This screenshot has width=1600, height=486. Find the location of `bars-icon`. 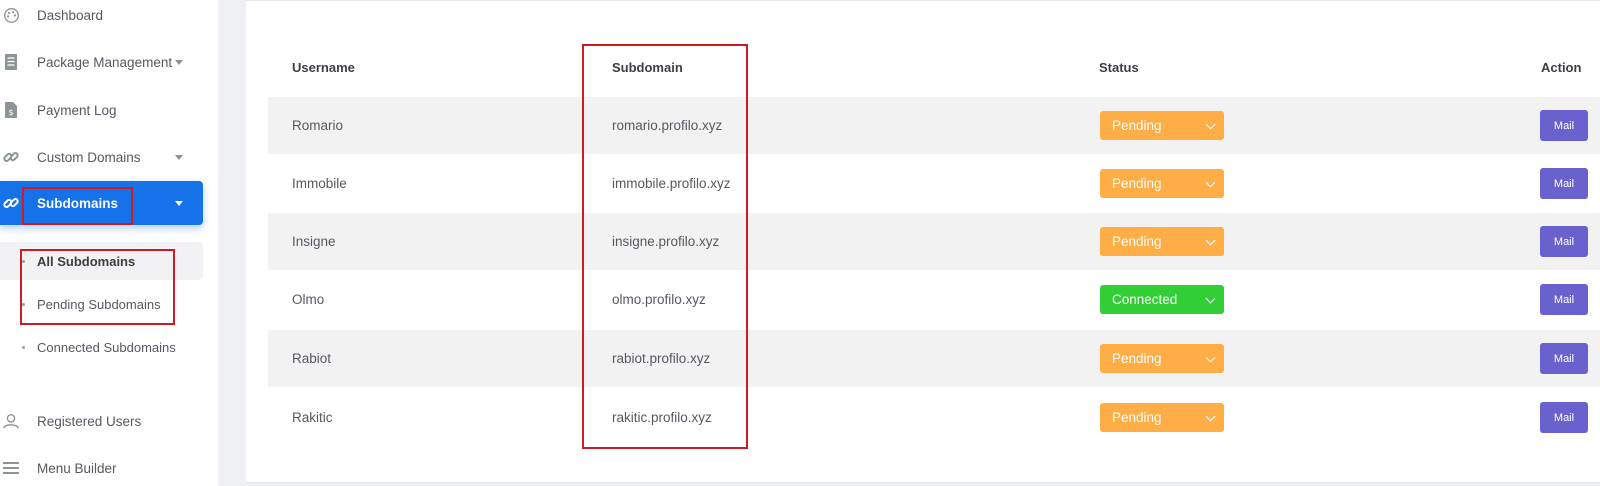

bars-icon is located at coordinates (11, 468).